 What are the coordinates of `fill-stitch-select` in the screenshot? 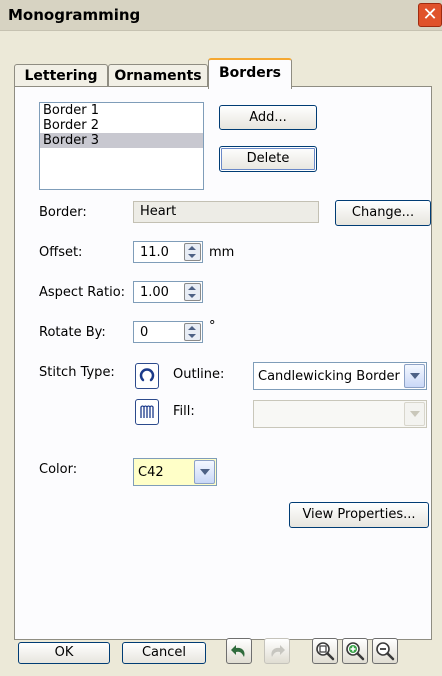 It's located at (340, 414).